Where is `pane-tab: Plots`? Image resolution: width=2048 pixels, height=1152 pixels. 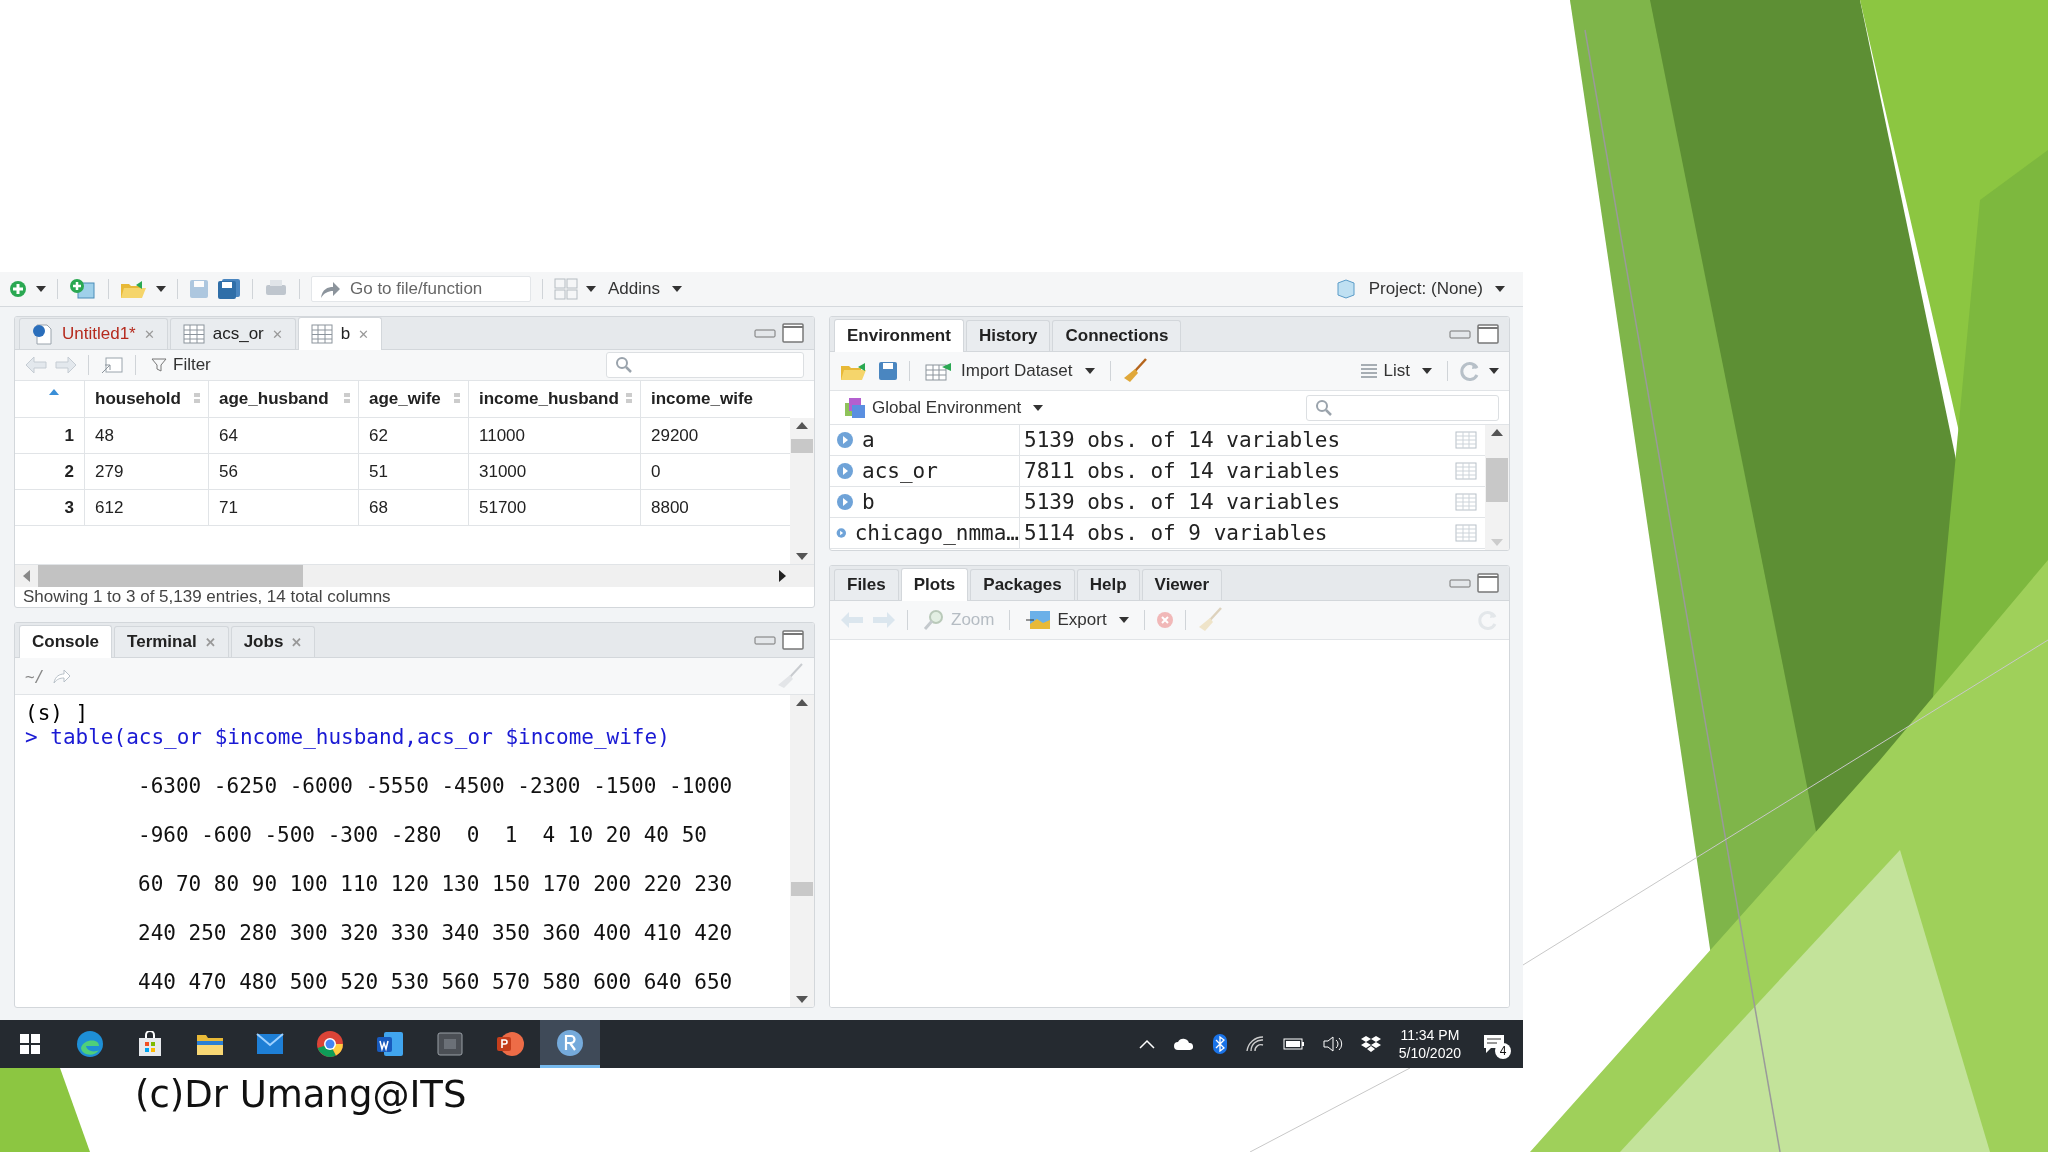 pane-tab: Plots is located at coordinates (934, 584).